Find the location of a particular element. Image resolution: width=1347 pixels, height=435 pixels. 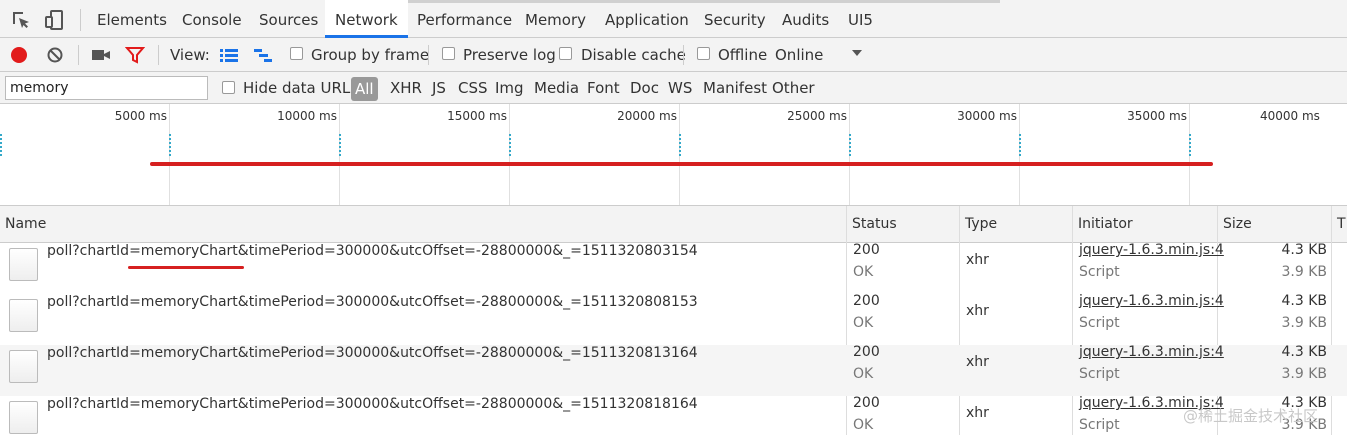

throttling-select: Online is located at coordinates (799, 54).